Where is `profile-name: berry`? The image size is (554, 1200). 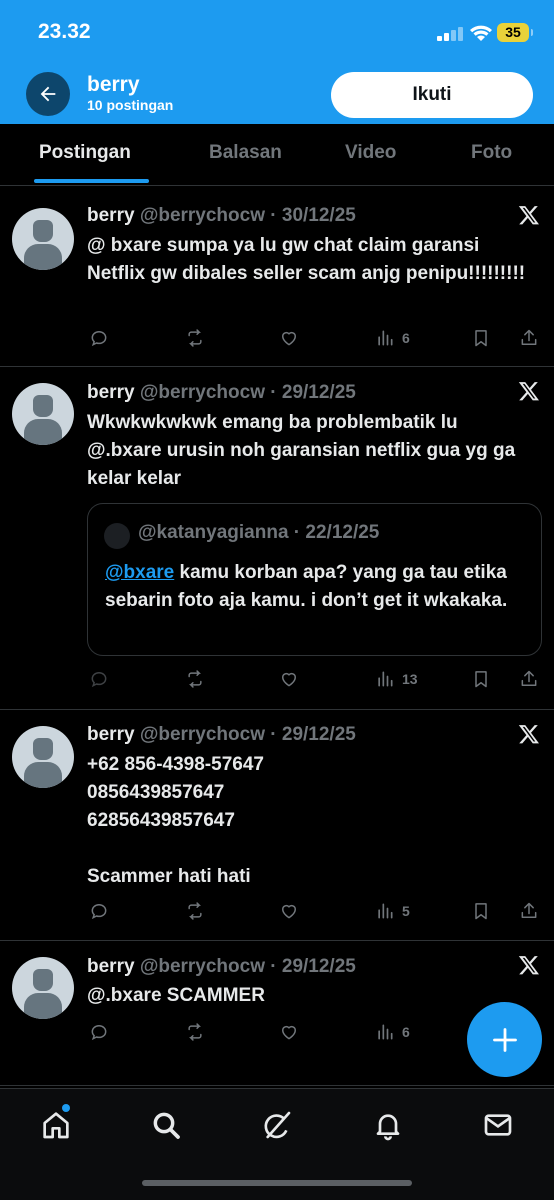
profile-name: berry is located at coordinates (113, 84).